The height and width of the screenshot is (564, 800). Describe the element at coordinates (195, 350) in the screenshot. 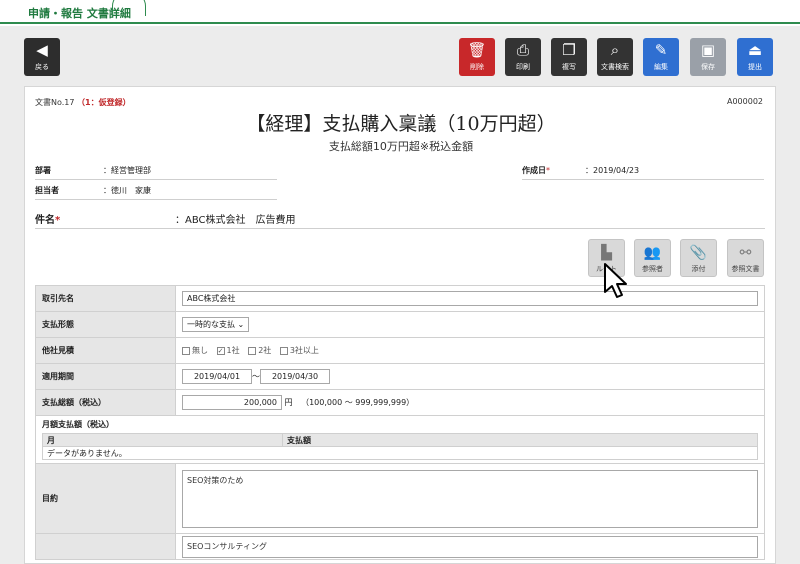

I see `quote-option-none: 無し` at that location.